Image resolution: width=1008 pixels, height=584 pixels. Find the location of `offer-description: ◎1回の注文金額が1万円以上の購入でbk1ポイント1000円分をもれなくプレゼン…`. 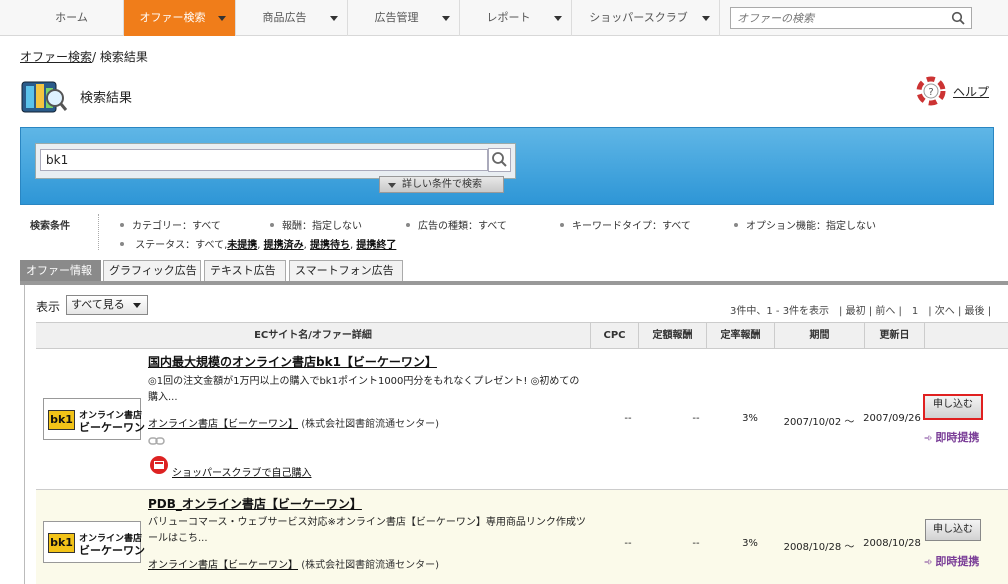

offer-description: ◎1回の注文金額が1万円以上の購入でbk1ポイント1000円分をもれなくプレゼン… is located at coordinates (364, 389).